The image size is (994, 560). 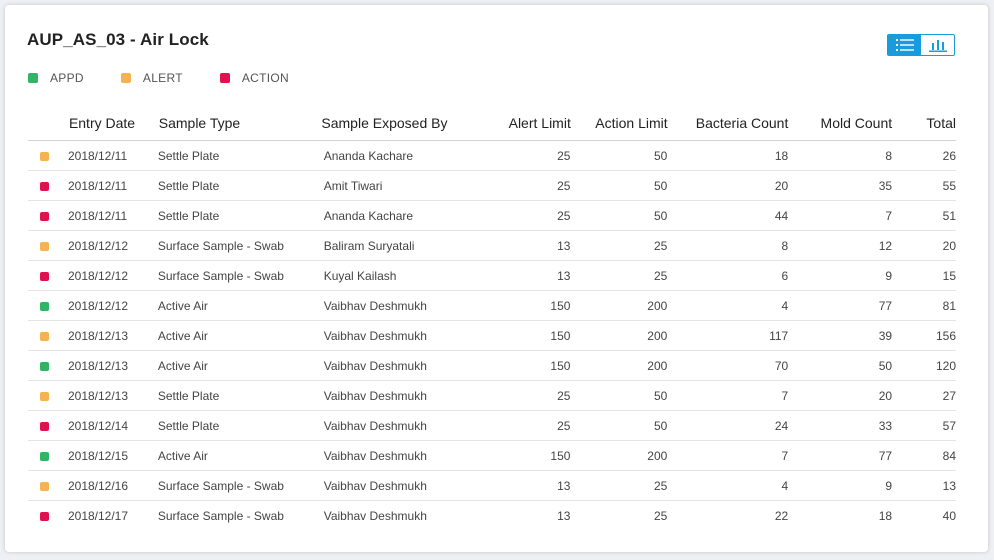 I want to click on cell-mold-count: 8, so click(x=889, y=155).